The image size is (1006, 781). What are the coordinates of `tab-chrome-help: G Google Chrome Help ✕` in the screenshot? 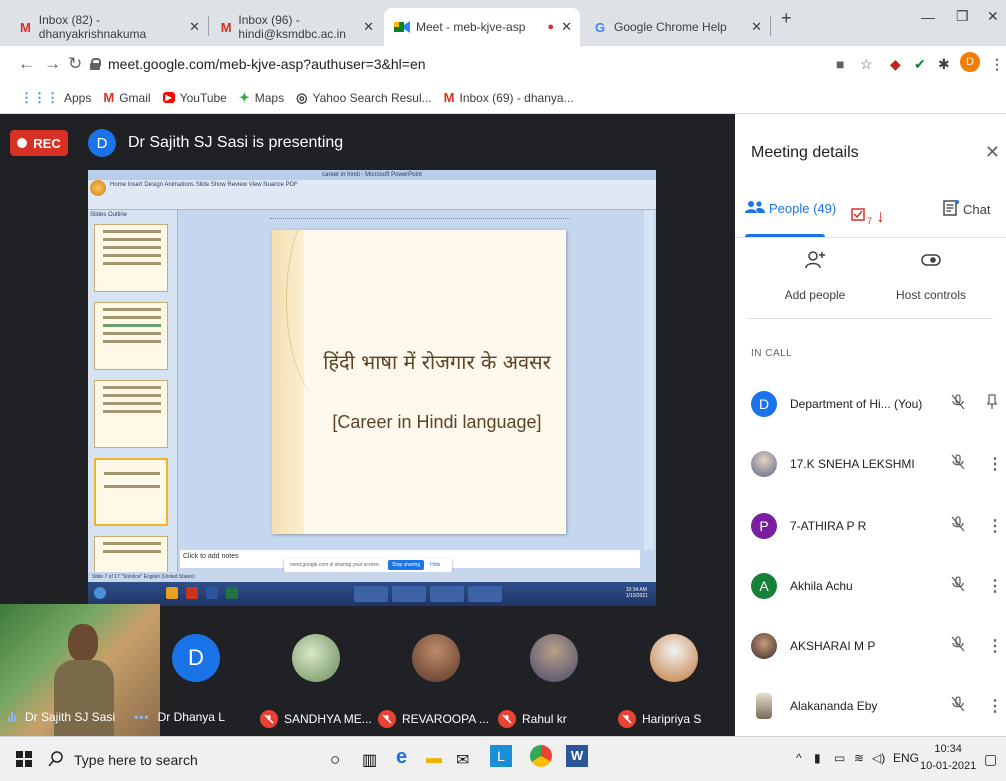 It's located at (676, 27).